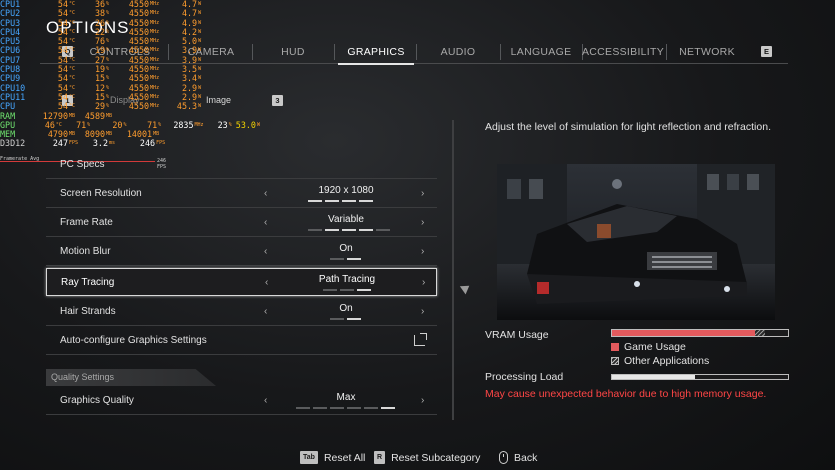 The image size is (835, 470). What do you see at coordinates (85, 251) in the screenshot?
I see `row-label: Motion Blur` at bounding box center [85, 251].